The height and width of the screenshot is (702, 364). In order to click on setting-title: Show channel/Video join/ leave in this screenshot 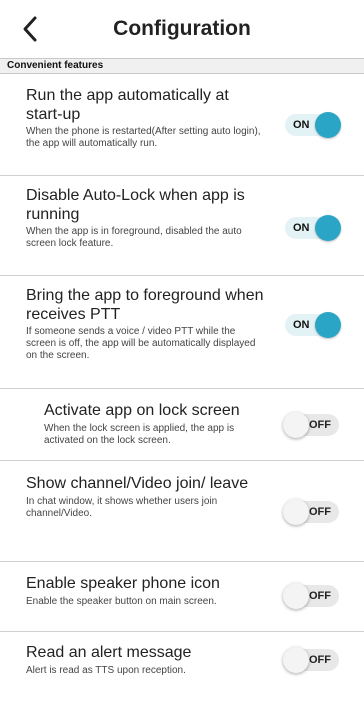, I will do `click(137, 483)`.